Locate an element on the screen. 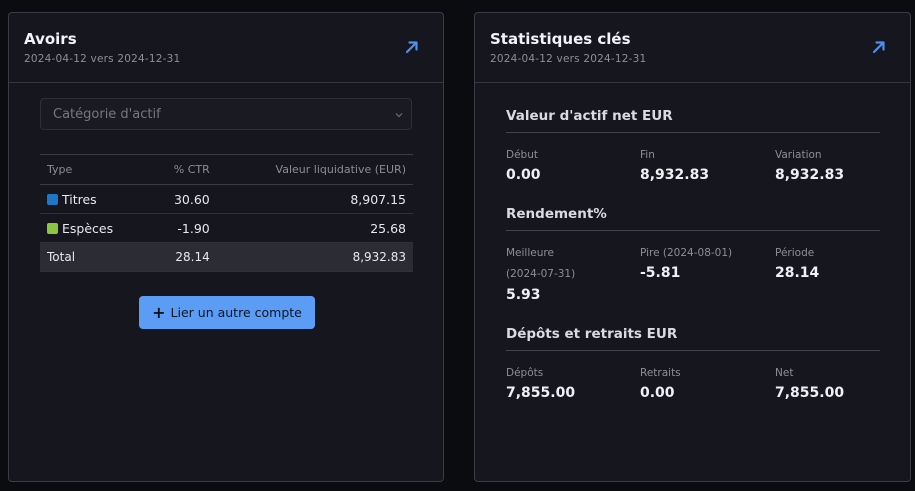  nav-end-label: Fin is located at coordinates (647, 155).